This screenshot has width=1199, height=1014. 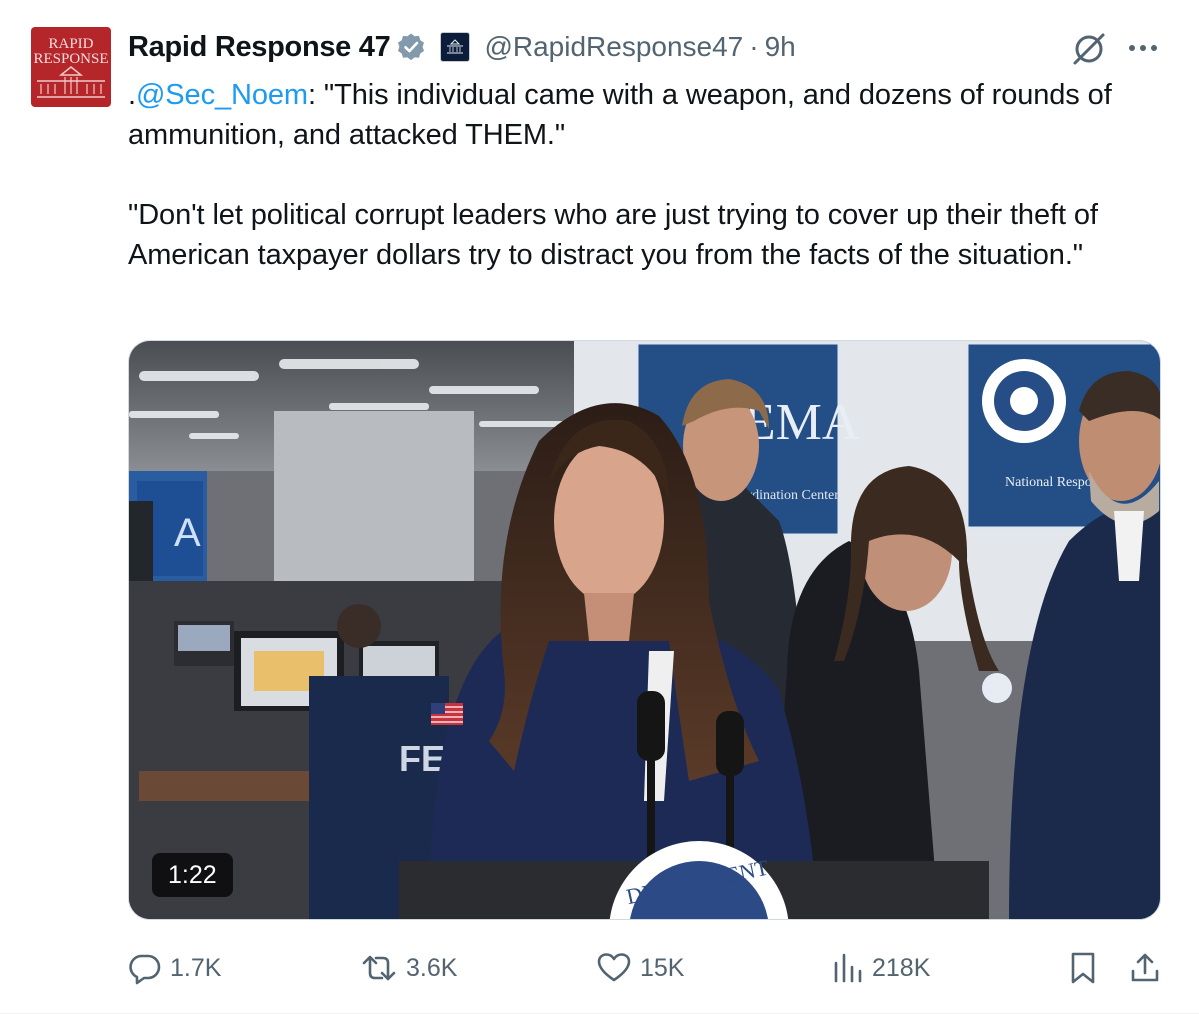 What do you see at coordinates (132, 95) in the screenshot?
I see `text-prefix: .` at bounding box center [132, 95].